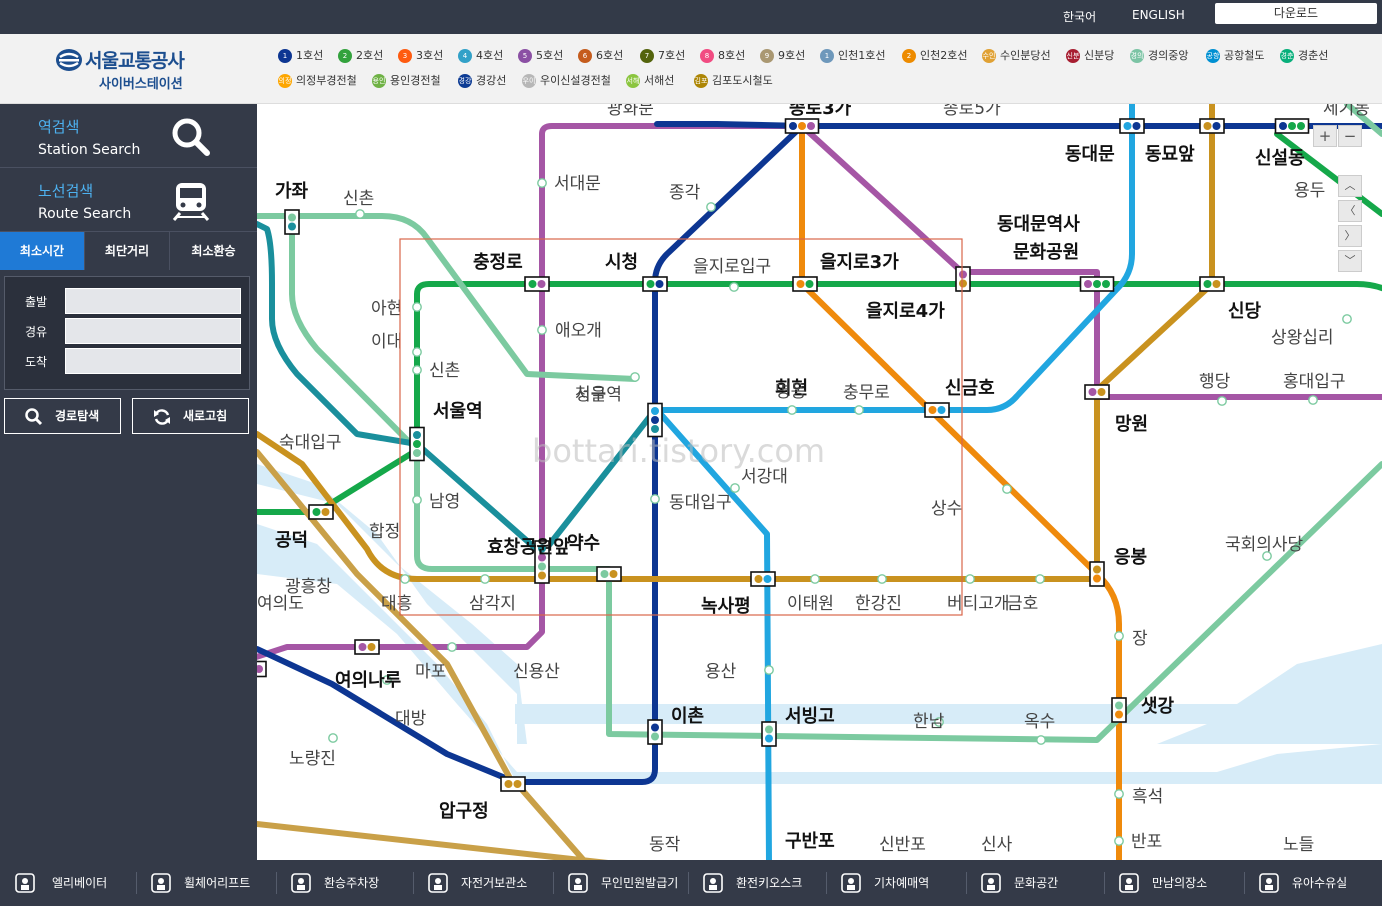 The width and height of the screenshot is (1382, 906). I want to click on station-label: 신설동, so click(1280, 158).